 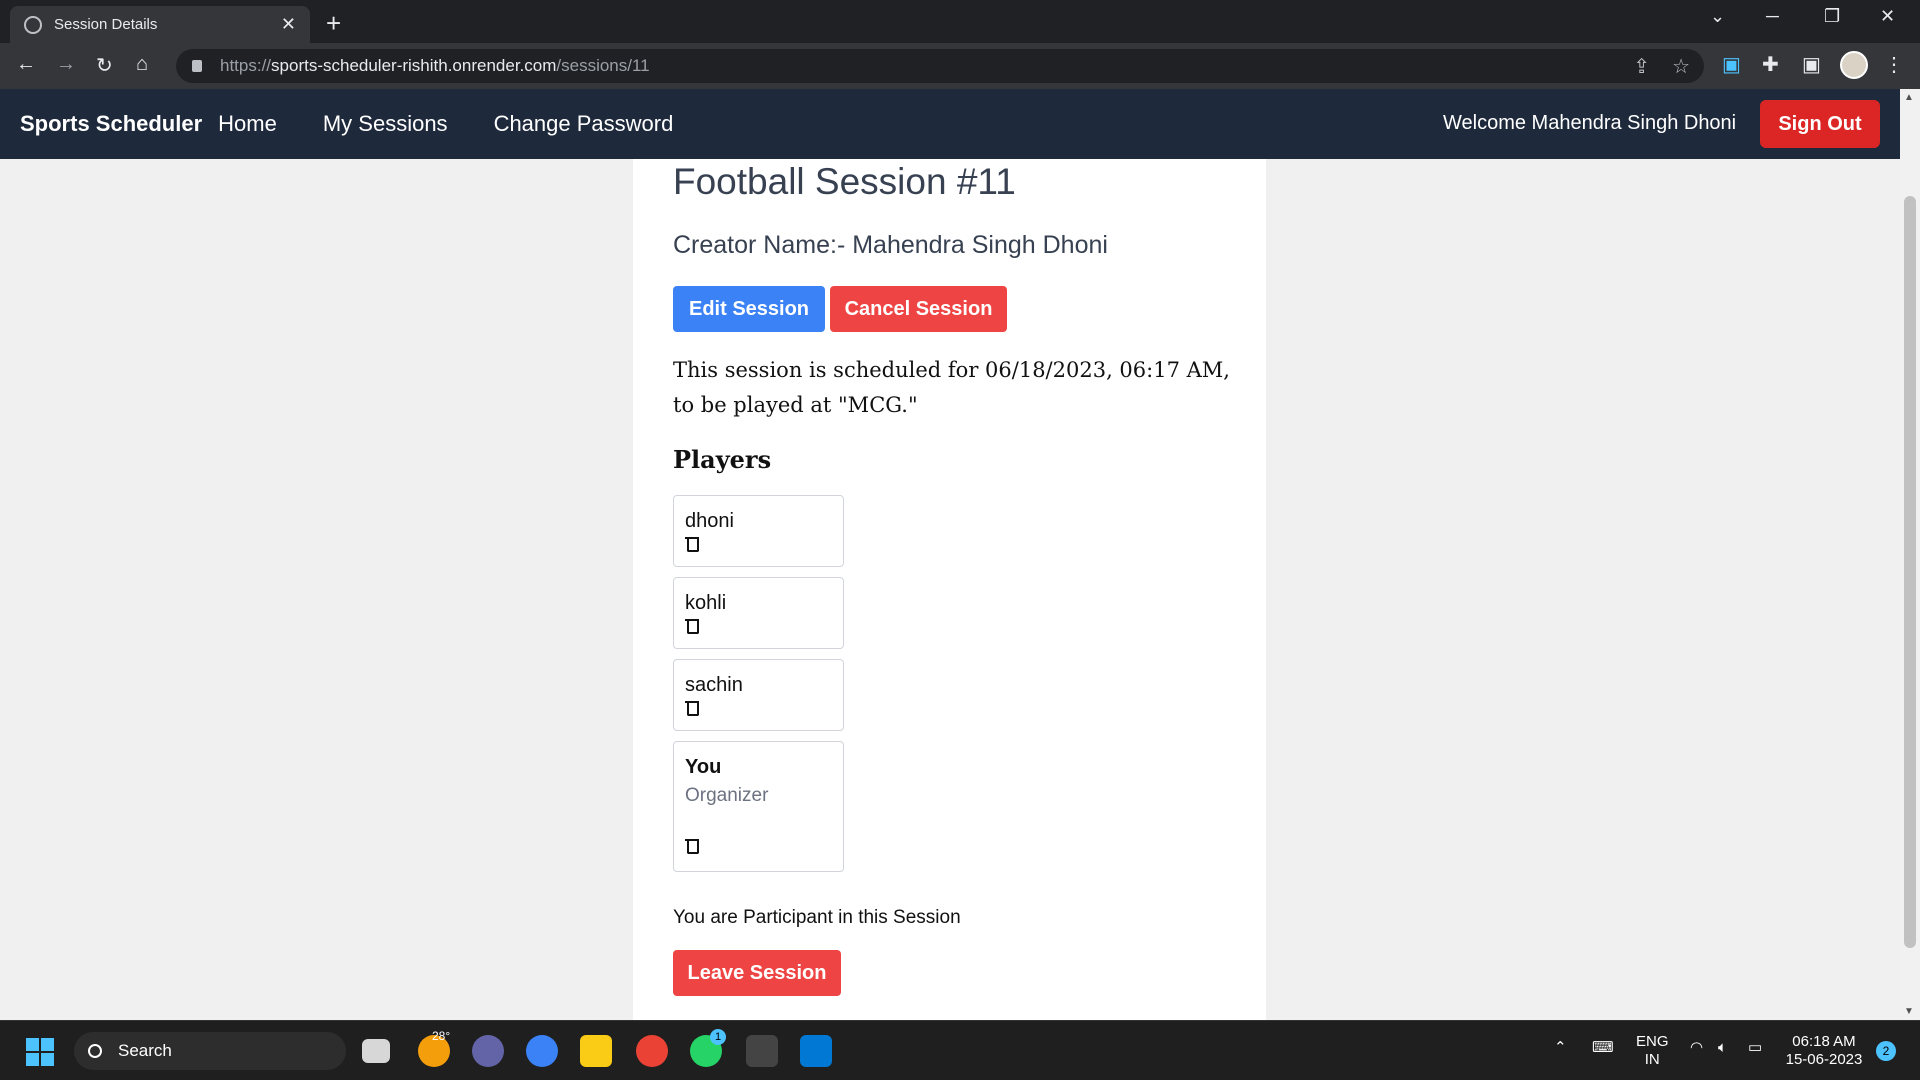 I want to click on page-title: Football Session #11, so click(x=844, y=181).